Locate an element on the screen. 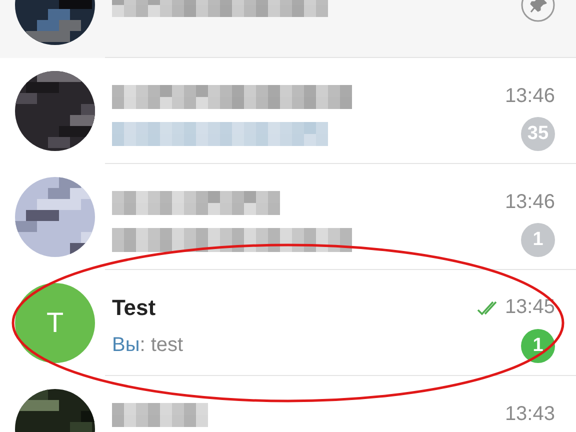 The width and height of the screenshot is (576, 432). message-time: 13:45 is located at coordinates (529, 307).